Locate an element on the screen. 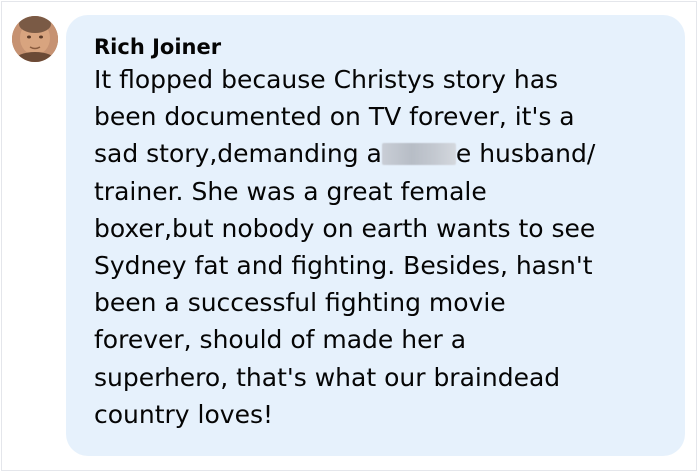 The width and height of the screenshot is (700, 474). comment-line: sad story,demanding a e husband/ is located at coordinates (375, 153).